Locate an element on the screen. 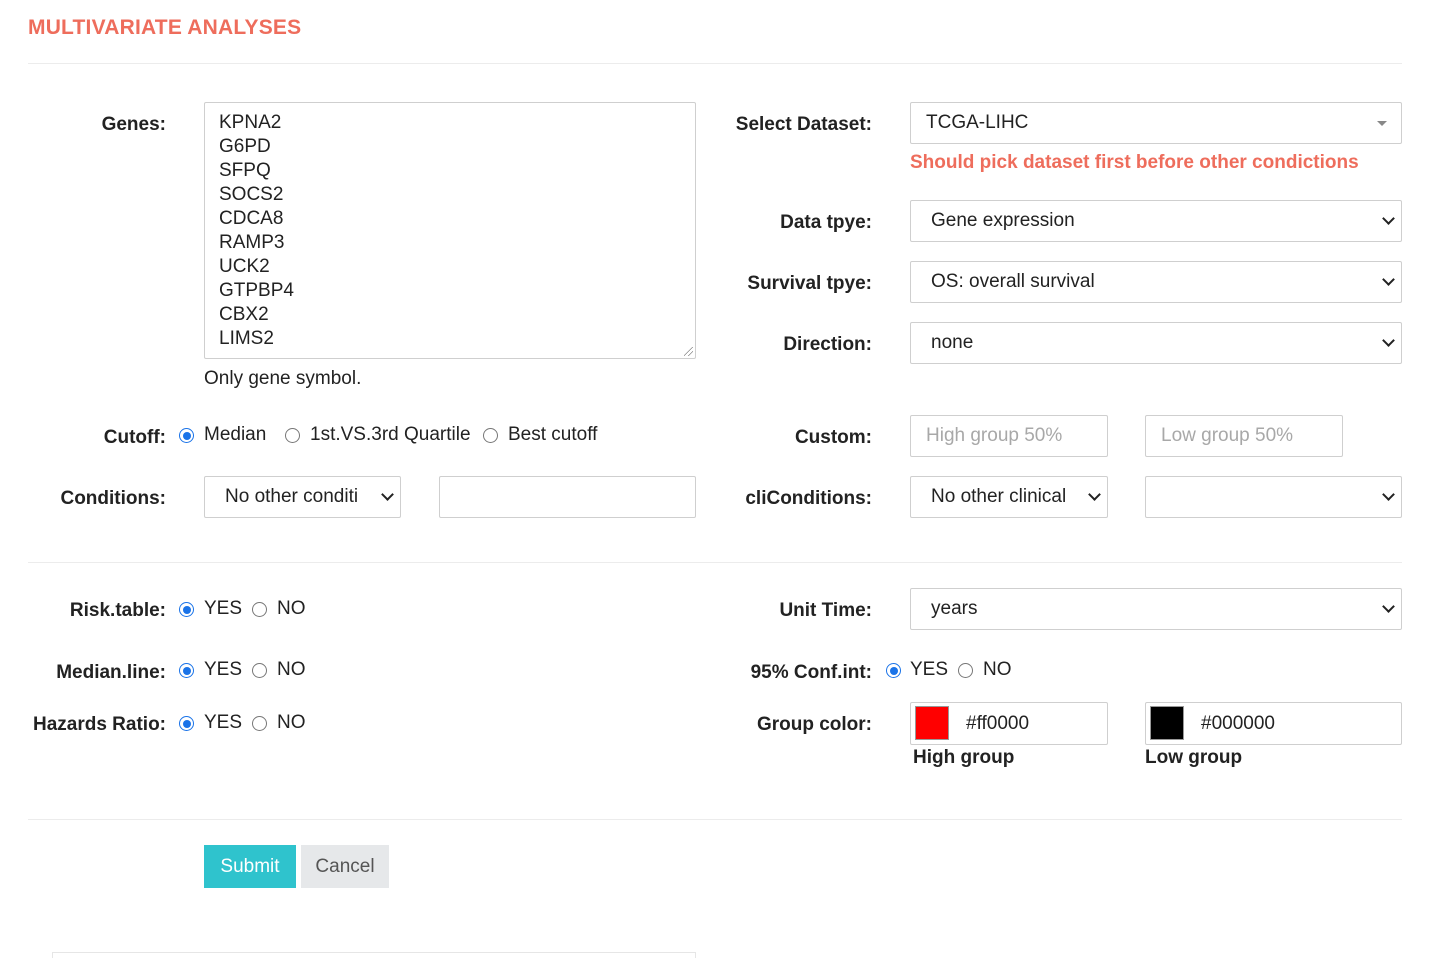  gene-list-item: SOCS2 is located at coordinates (251, 194).